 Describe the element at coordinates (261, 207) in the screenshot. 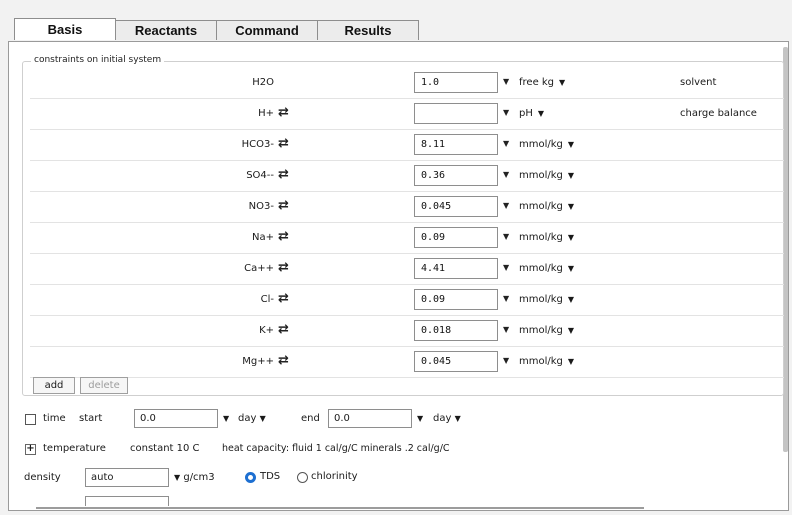

I see `species-name: NO3-` at that location.